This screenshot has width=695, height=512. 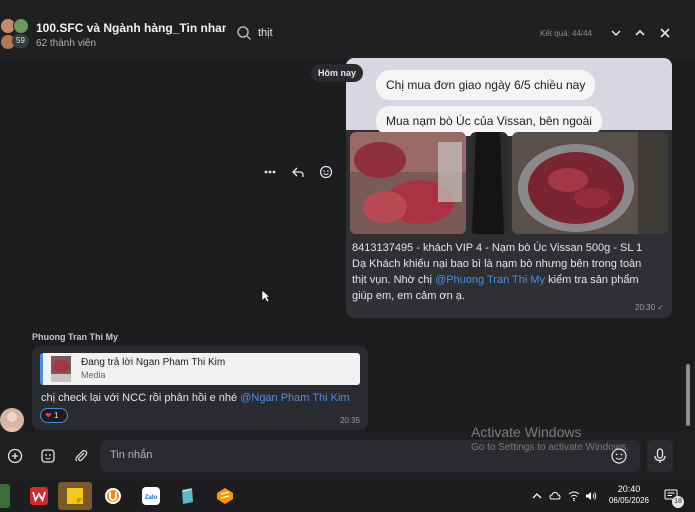 I want to click on add-button, so click(x=15, y=456).